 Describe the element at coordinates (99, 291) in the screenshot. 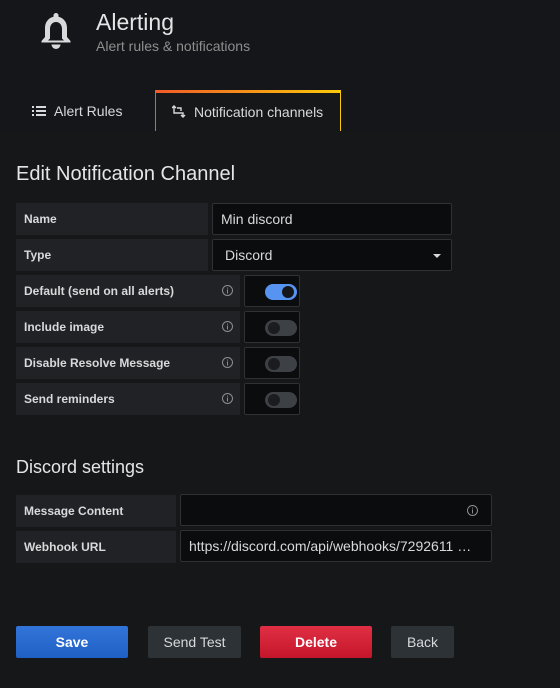

I see `toggle-label-text: Default (send on all alerts)` at that location.